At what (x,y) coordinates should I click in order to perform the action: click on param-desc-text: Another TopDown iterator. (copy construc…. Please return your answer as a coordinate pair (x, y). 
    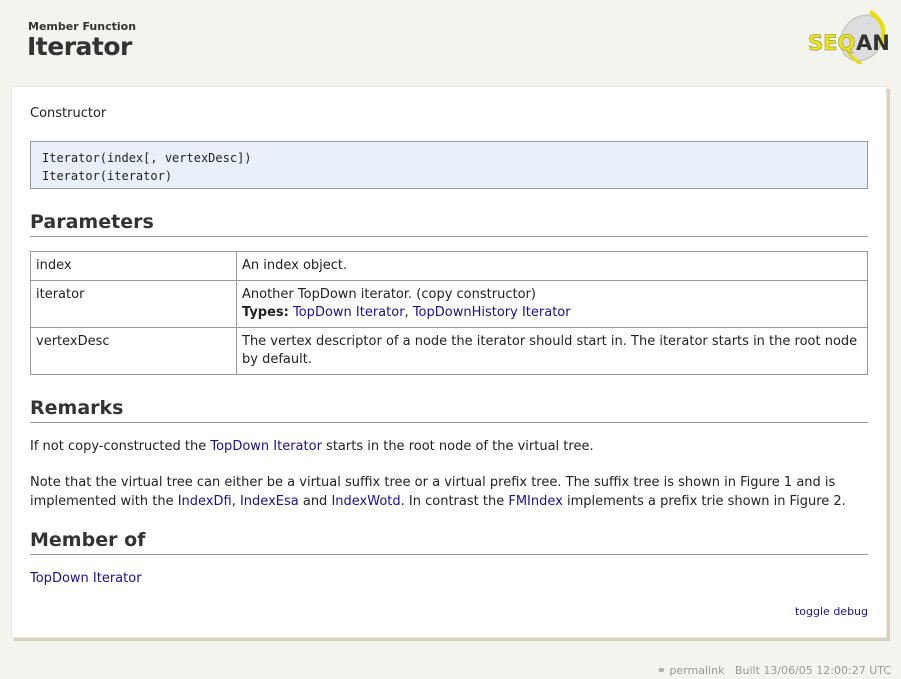
    Looking at the image, I should click on (389, 294).